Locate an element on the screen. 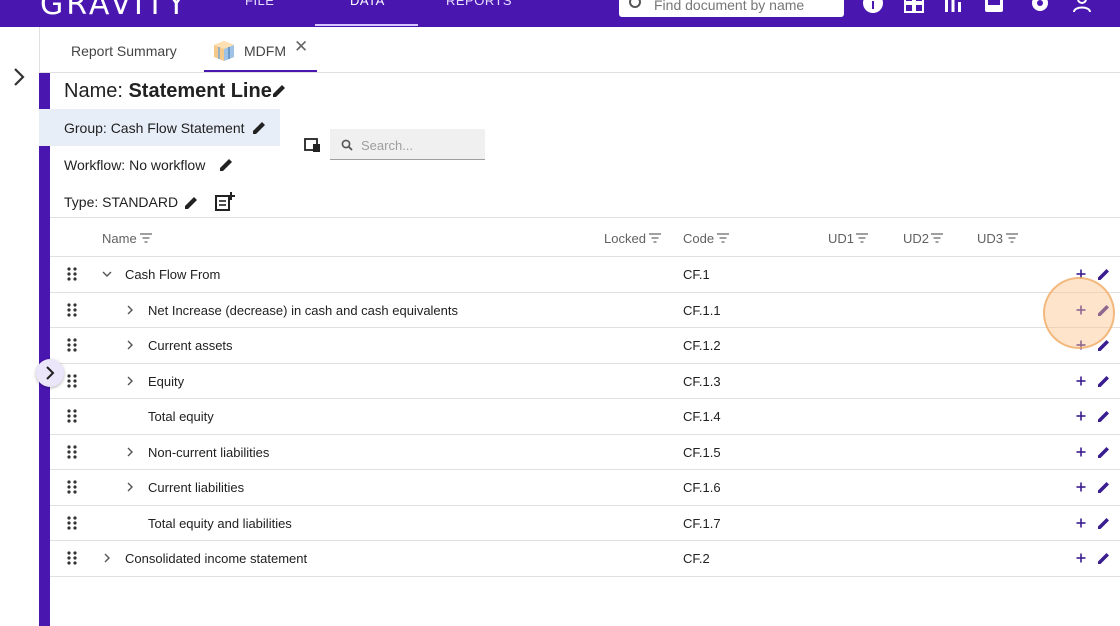 The image size is (1120, 626). row-name: Total equity is located at coordinates (181, 416).